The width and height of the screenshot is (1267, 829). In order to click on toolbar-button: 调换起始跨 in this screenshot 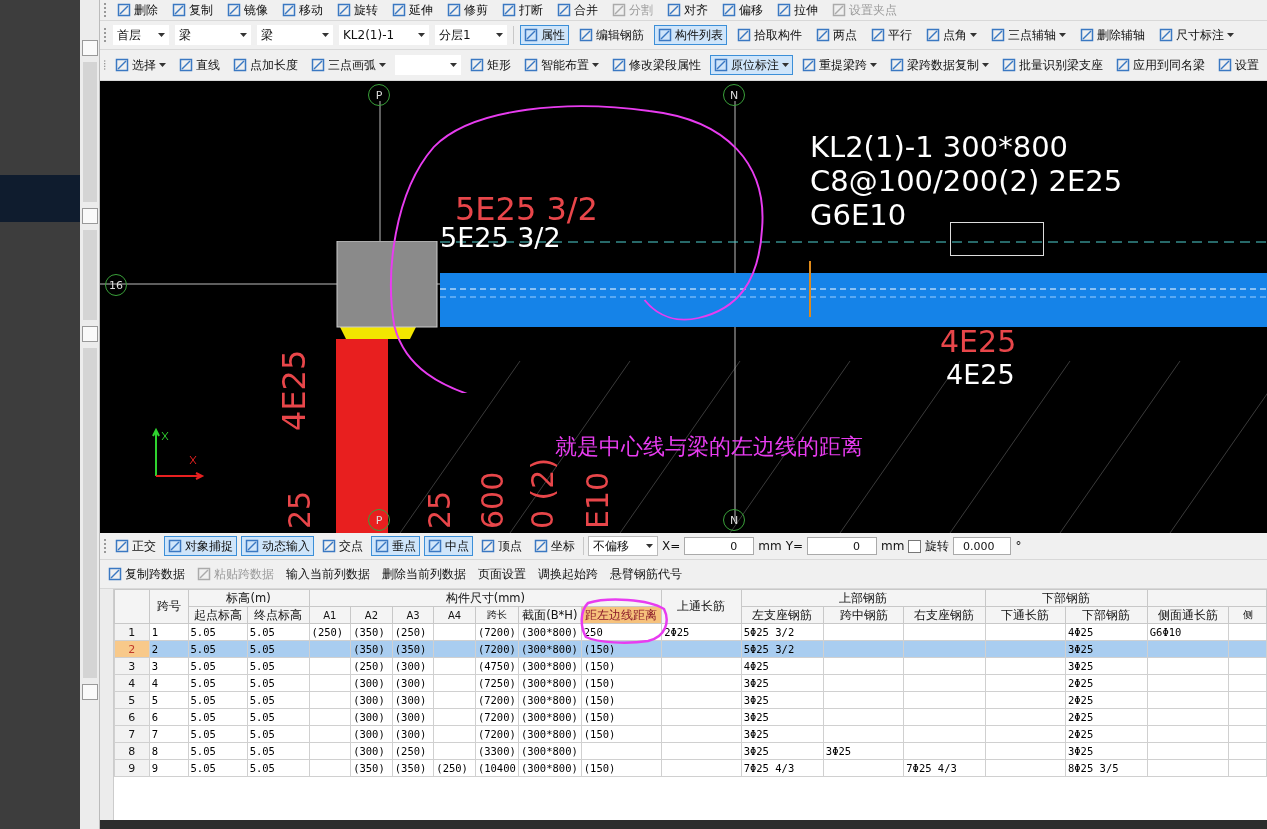, I will do `click(568, 574)`.